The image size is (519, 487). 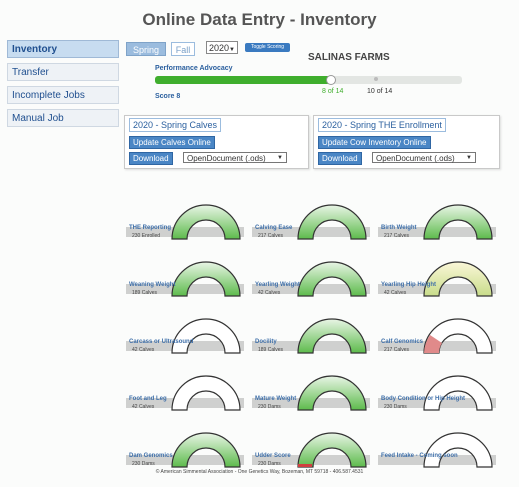 I want to click on spring-button: Spring, so click(x=146, y=49).